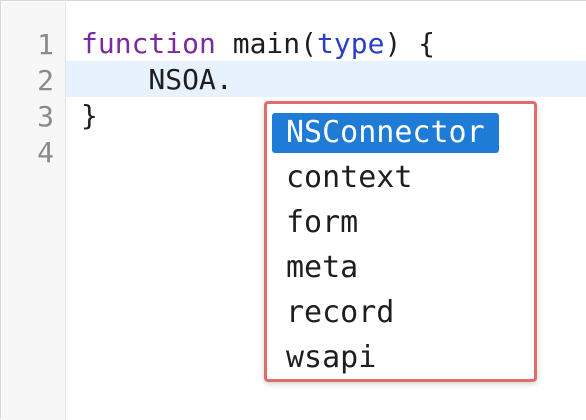  What do you see at coordinates (45, 152) in the screenshot?
I see `line-number: 4` at bounding box center [45, 152].